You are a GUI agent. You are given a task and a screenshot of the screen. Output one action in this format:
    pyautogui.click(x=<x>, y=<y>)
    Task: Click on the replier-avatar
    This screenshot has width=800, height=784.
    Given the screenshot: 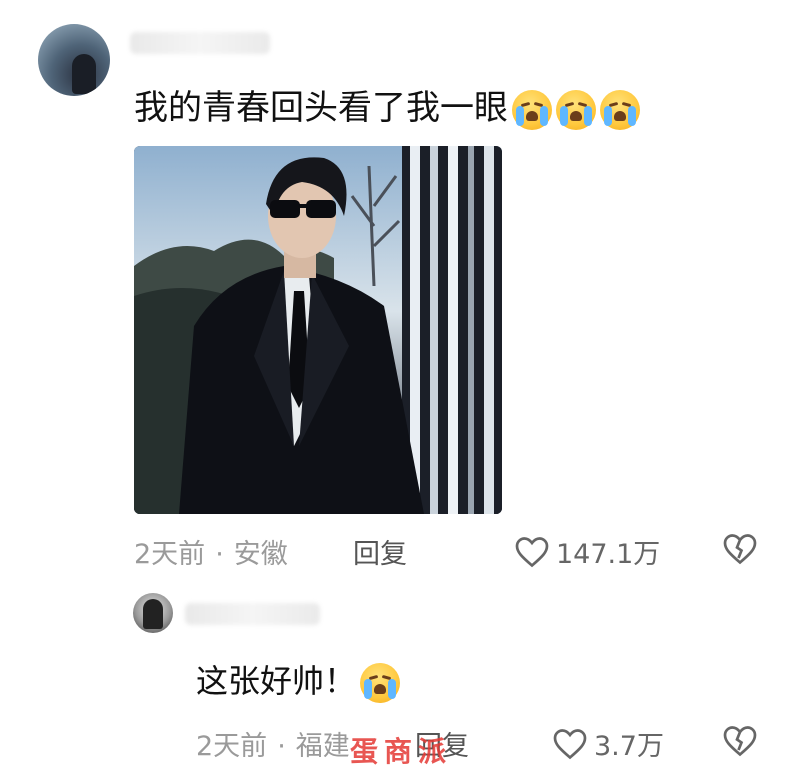 What is the action you would take?
    pyautogui.click(x=153, y=613)
    